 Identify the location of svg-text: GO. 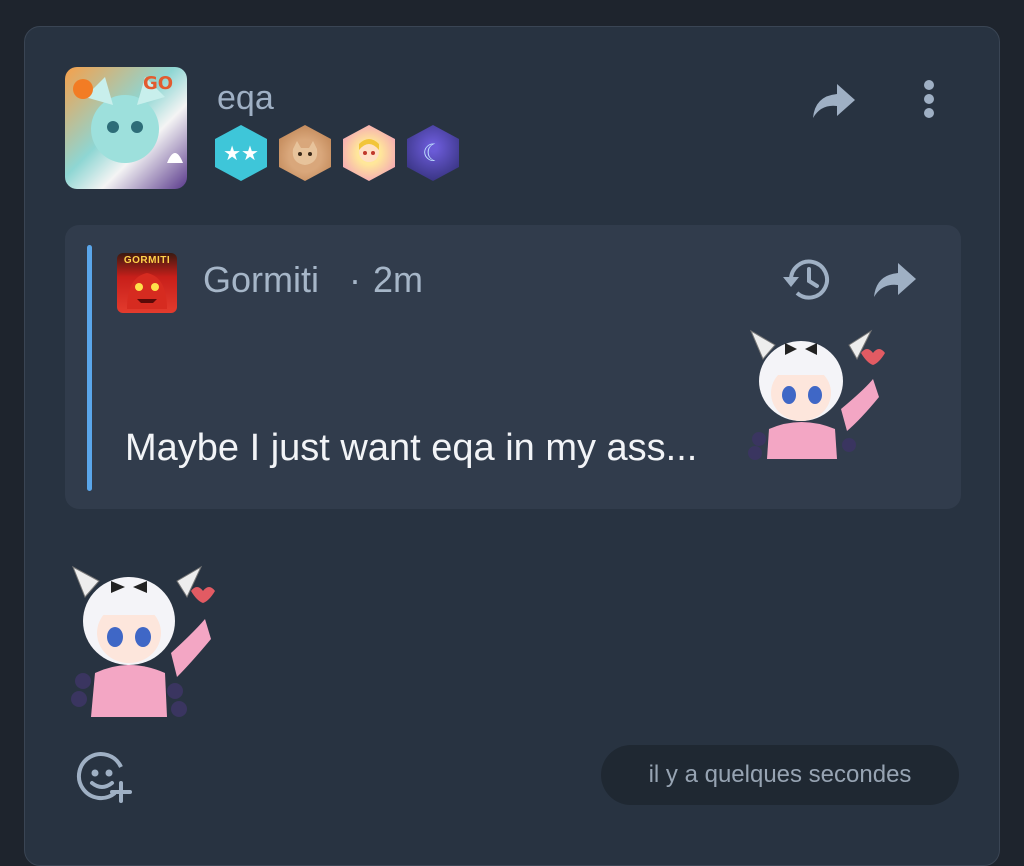
(158, 83).